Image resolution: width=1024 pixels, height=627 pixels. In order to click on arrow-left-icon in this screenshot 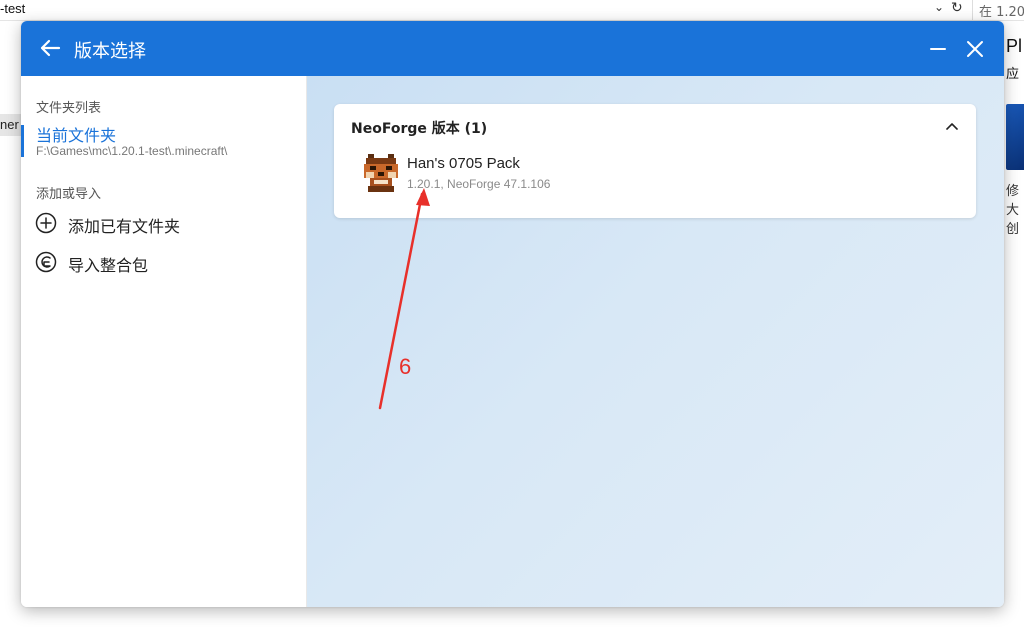, I will do `click(50, 48)`.